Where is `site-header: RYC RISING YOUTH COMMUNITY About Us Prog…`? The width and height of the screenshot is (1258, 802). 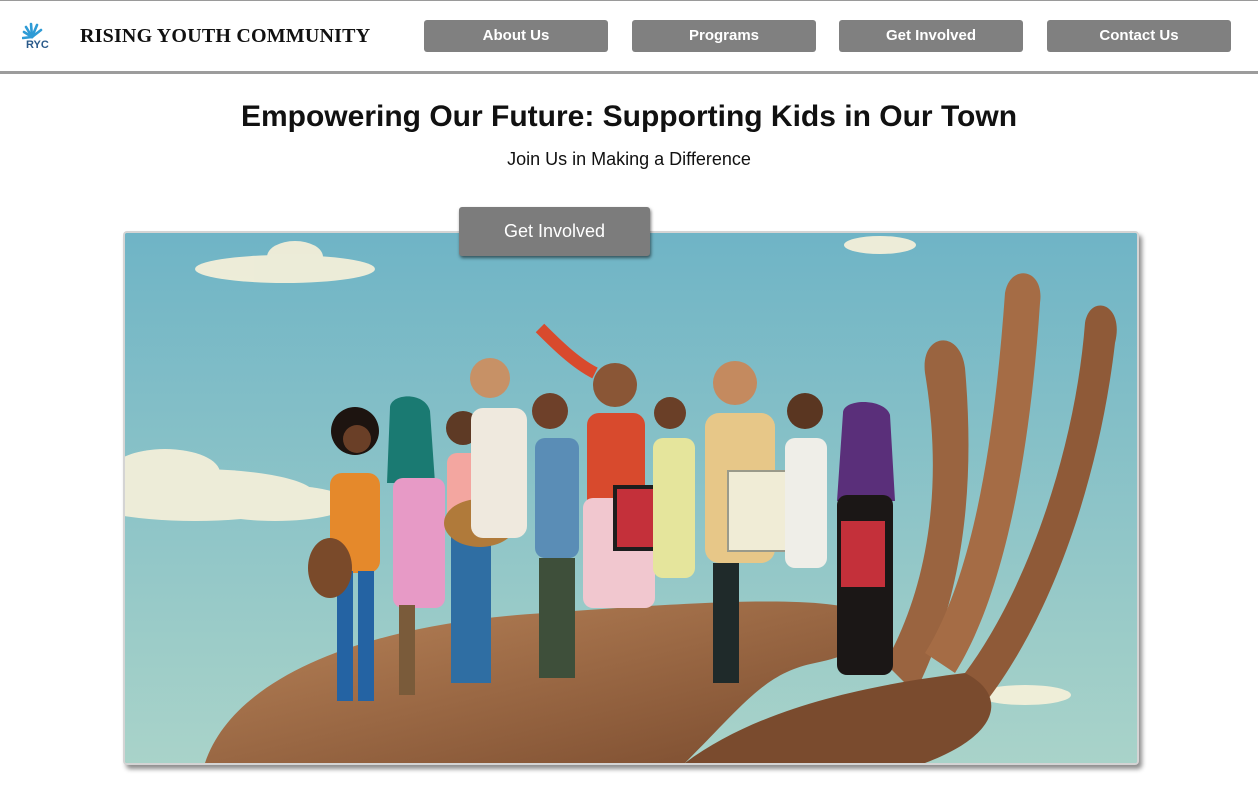
site-header: RYC RISING YOUTH COMMUNITY About Us Prog… is located at coordinates (629, 37).